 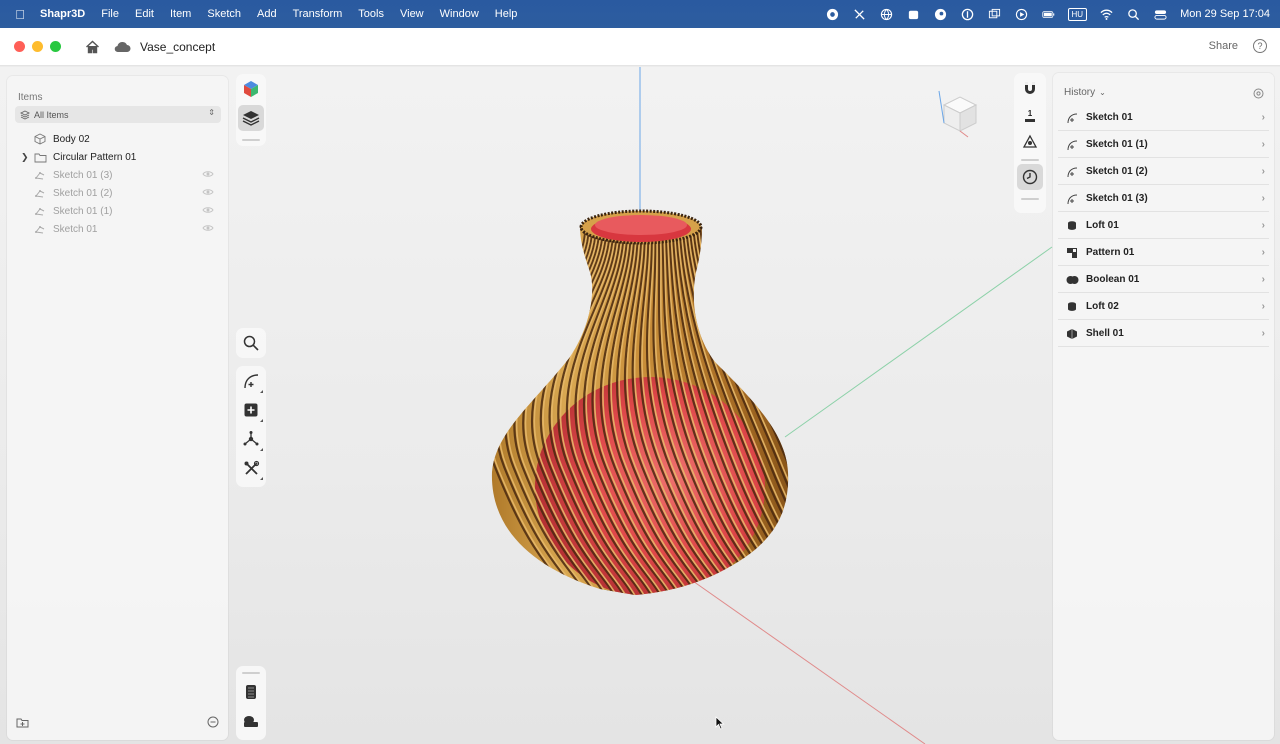 I want to click on transform-icon, so click(x=251, y=439).